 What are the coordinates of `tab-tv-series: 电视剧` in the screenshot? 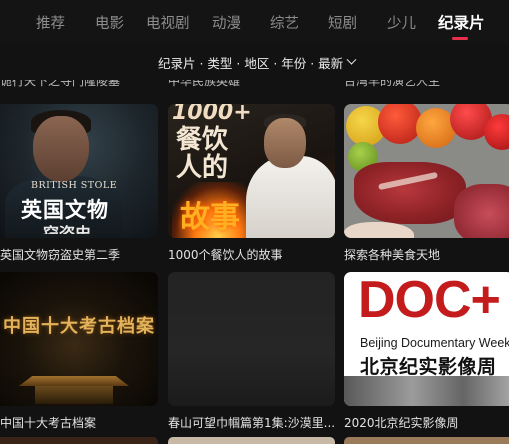 It's located at (168, 22).